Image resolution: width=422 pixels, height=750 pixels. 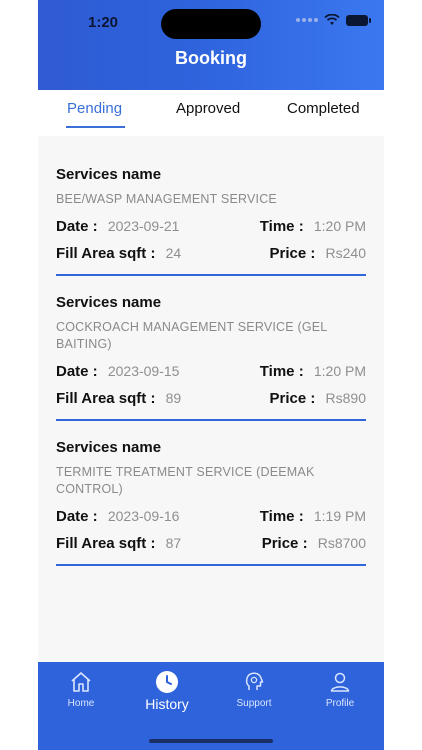 What do you see at coordinates (339, 516) in the screenshot?
I see `time-value: 1:19 PM` at bounding box center [339, 516].